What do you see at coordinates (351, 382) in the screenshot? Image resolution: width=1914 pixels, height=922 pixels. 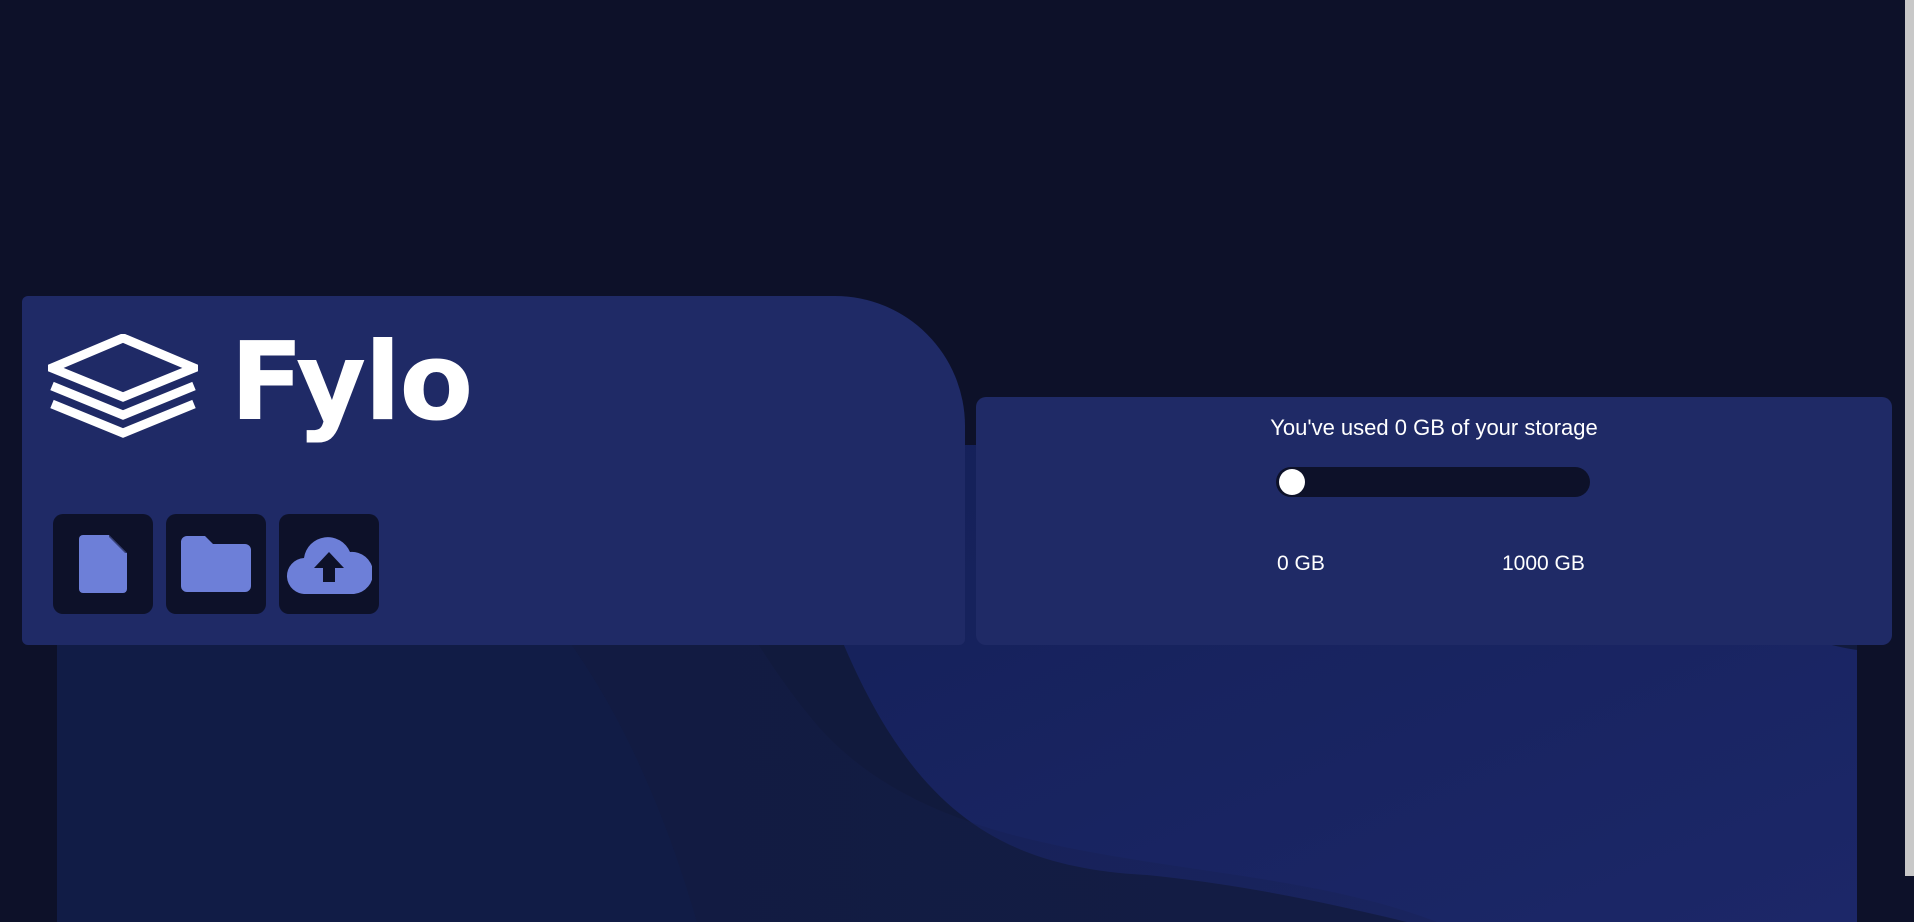 I see `brand-name: Fylo` at bounding box center [351, 382].